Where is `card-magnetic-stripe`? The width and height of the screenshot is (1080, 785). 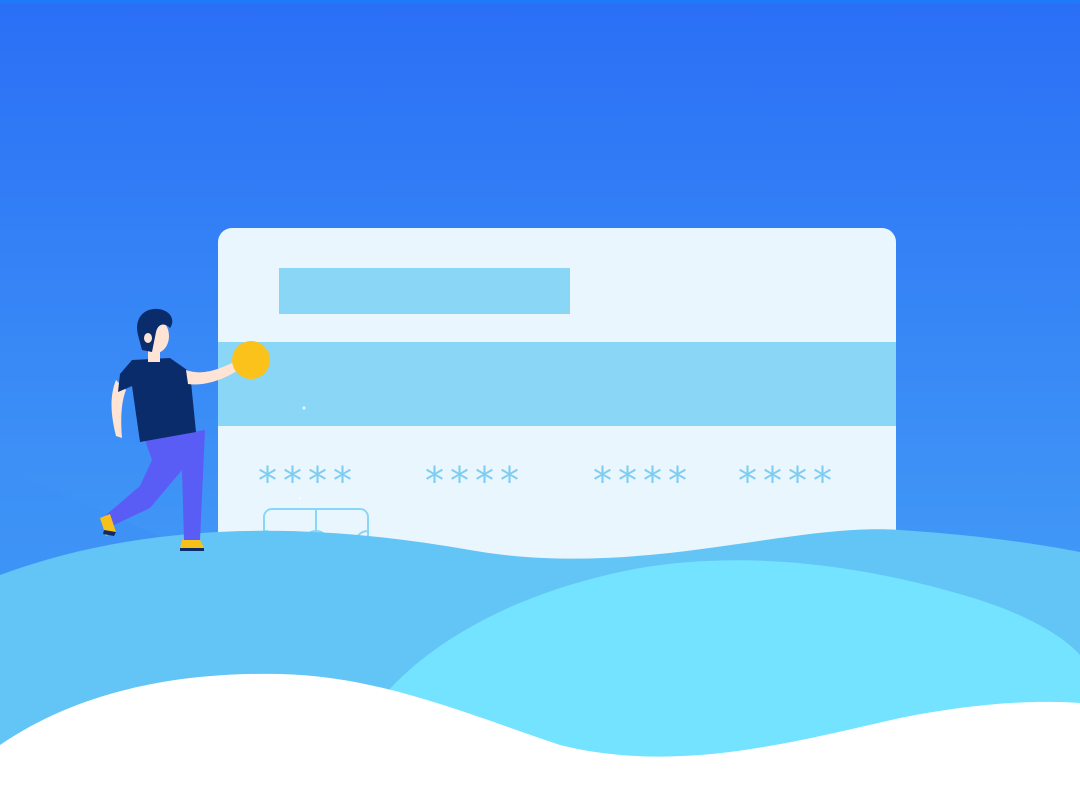
card-magnetic-stripe is located at coordinates (557, 384).